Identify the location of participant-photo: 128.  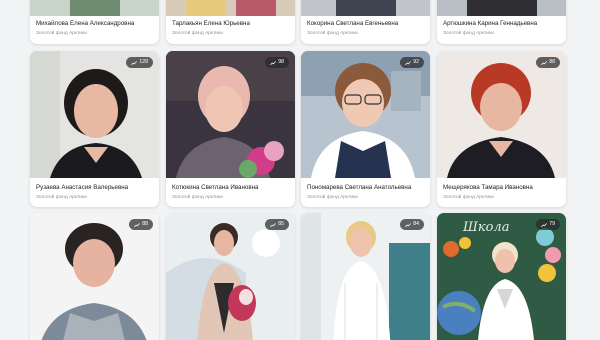
(94, 114).